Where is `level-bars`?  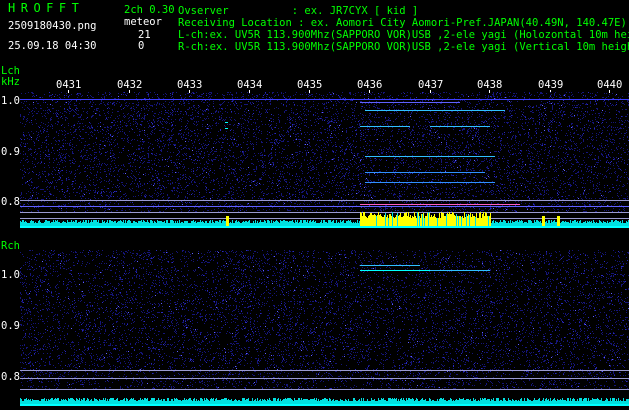
level-bars is located at coordinates (324, 401).